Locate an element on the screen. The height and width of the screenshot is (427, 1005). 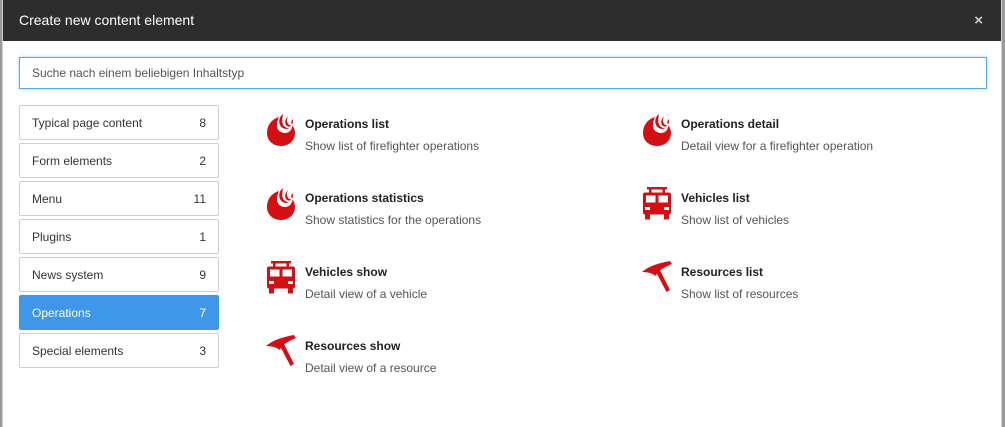
element-resources-show: Resources show Detail view of a resource is located at coordinates (435, 364).